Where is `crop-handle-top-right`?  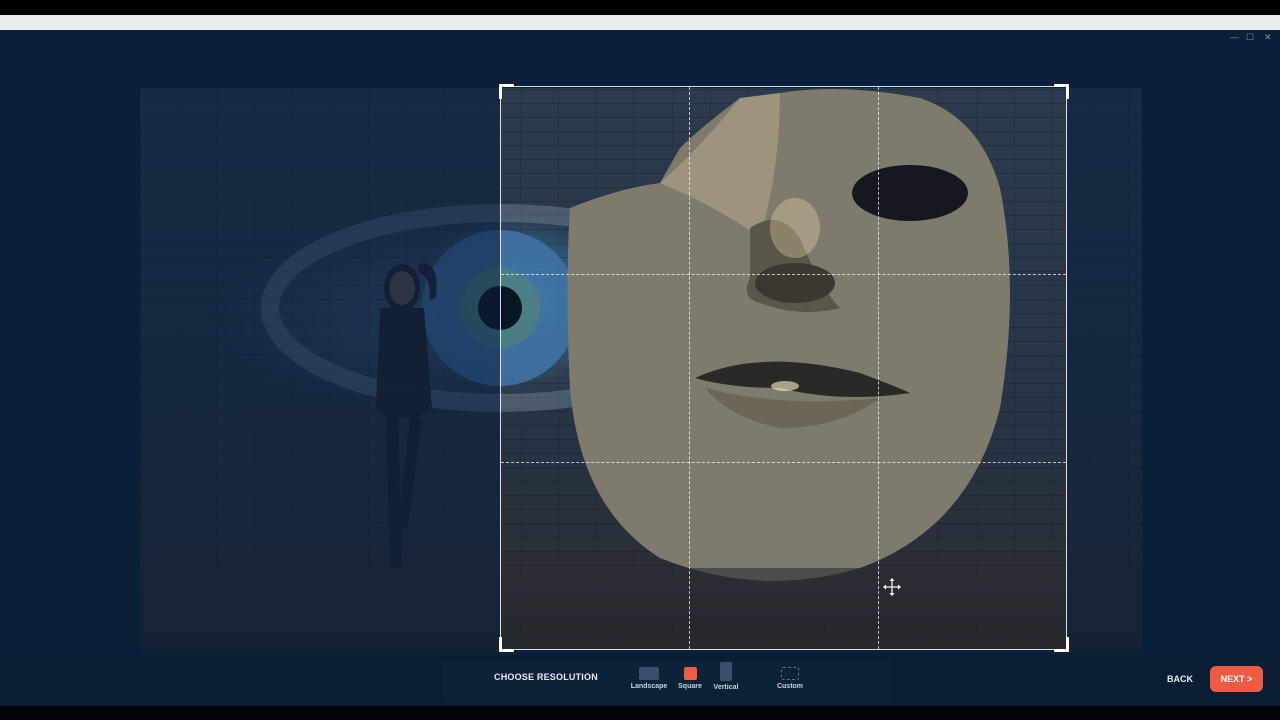 crop-handle-top-right is located at coordinates (1061, 91).